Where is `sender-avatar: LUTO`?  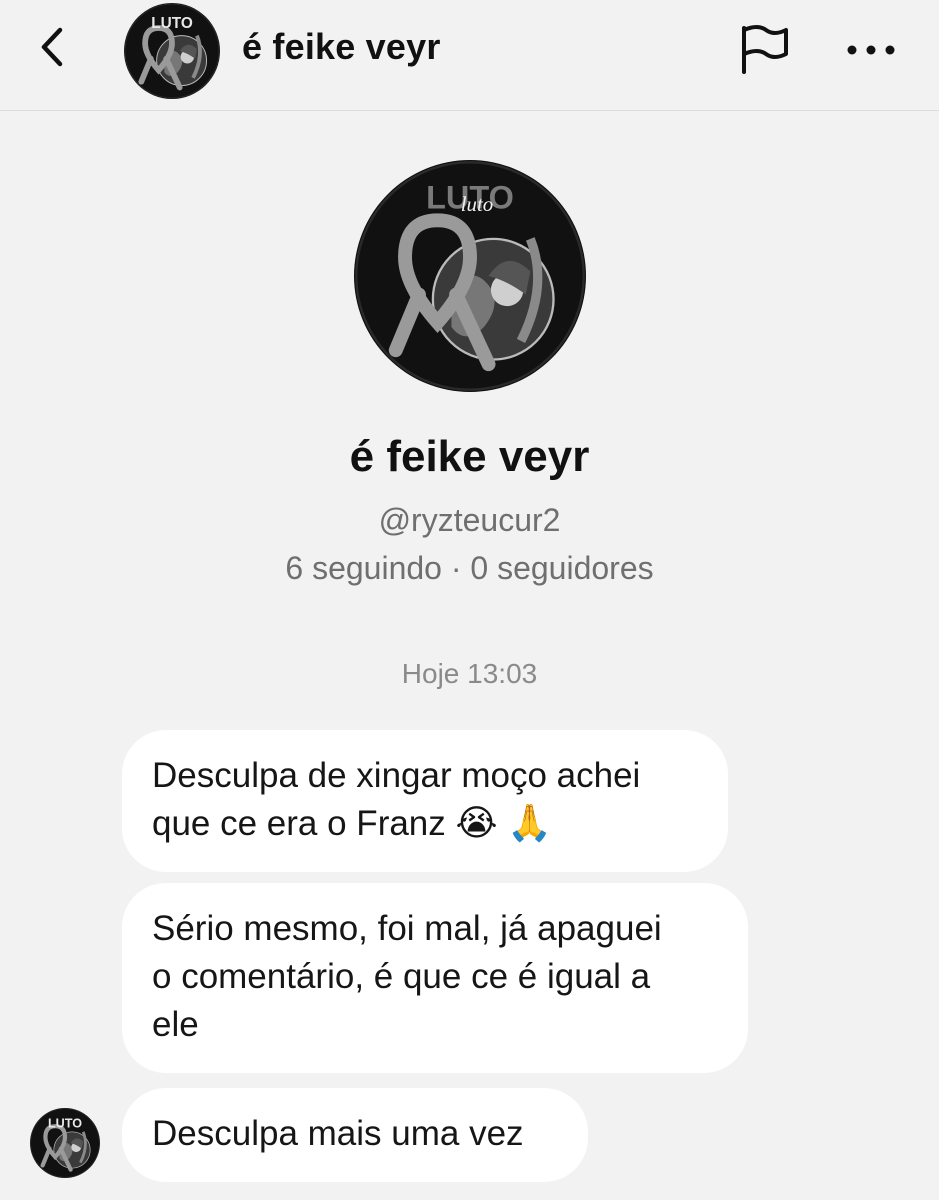
sender-avatar: LUTO is located at coordinates (65, 1143).